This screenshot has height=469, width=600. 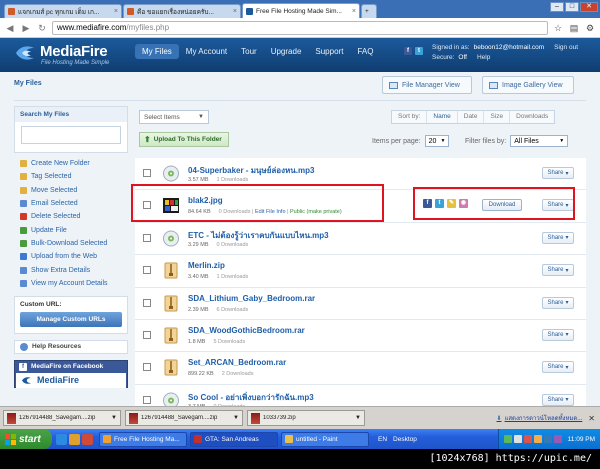 I want to click on forward-icon: ▶, so click(x=26, y=28).